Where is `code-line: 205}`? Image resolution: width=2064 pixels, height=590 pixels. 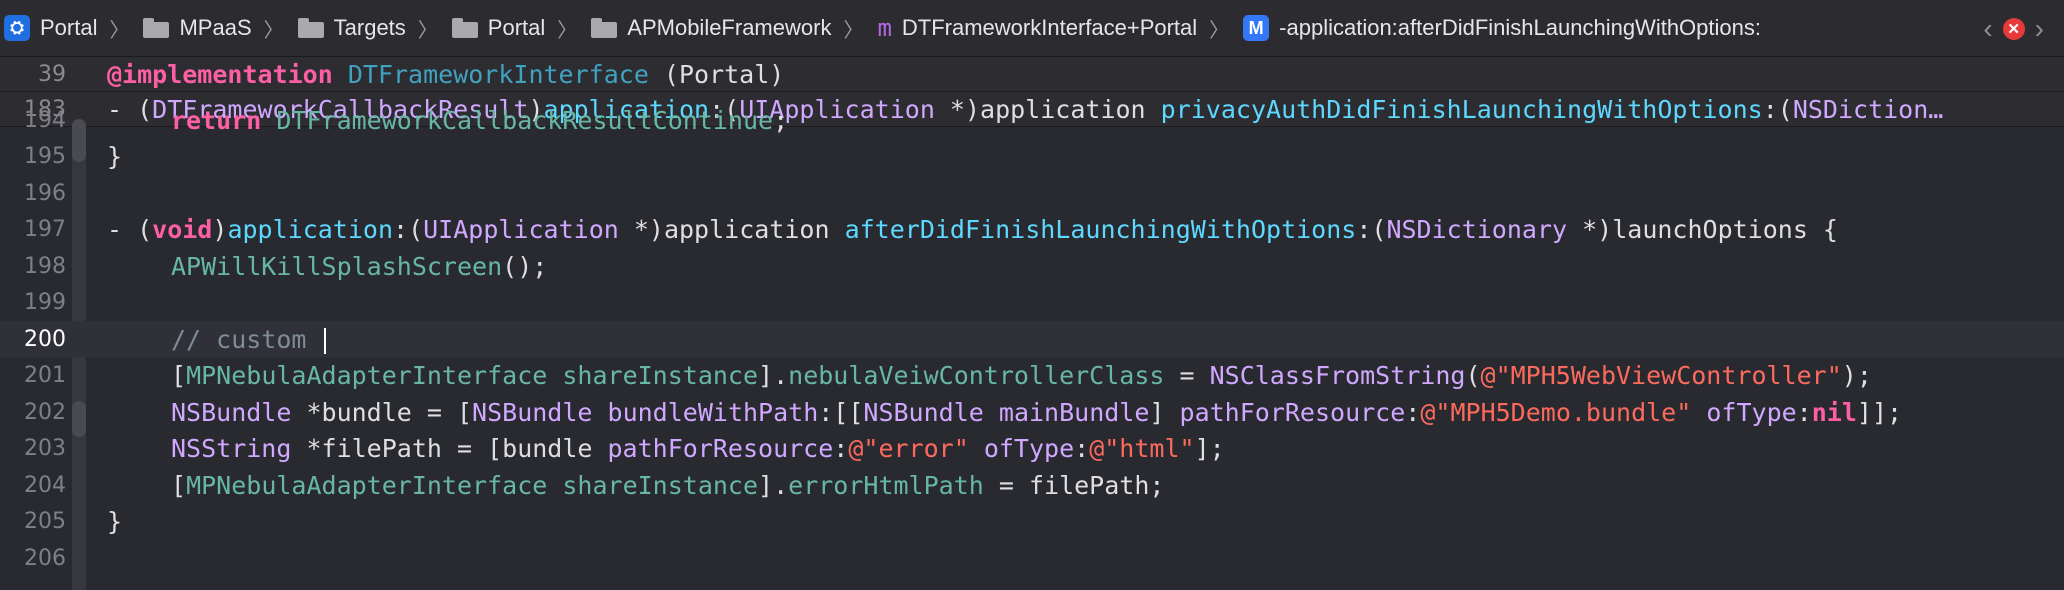
code-line: 205} is located at coordinates (1032, 522).